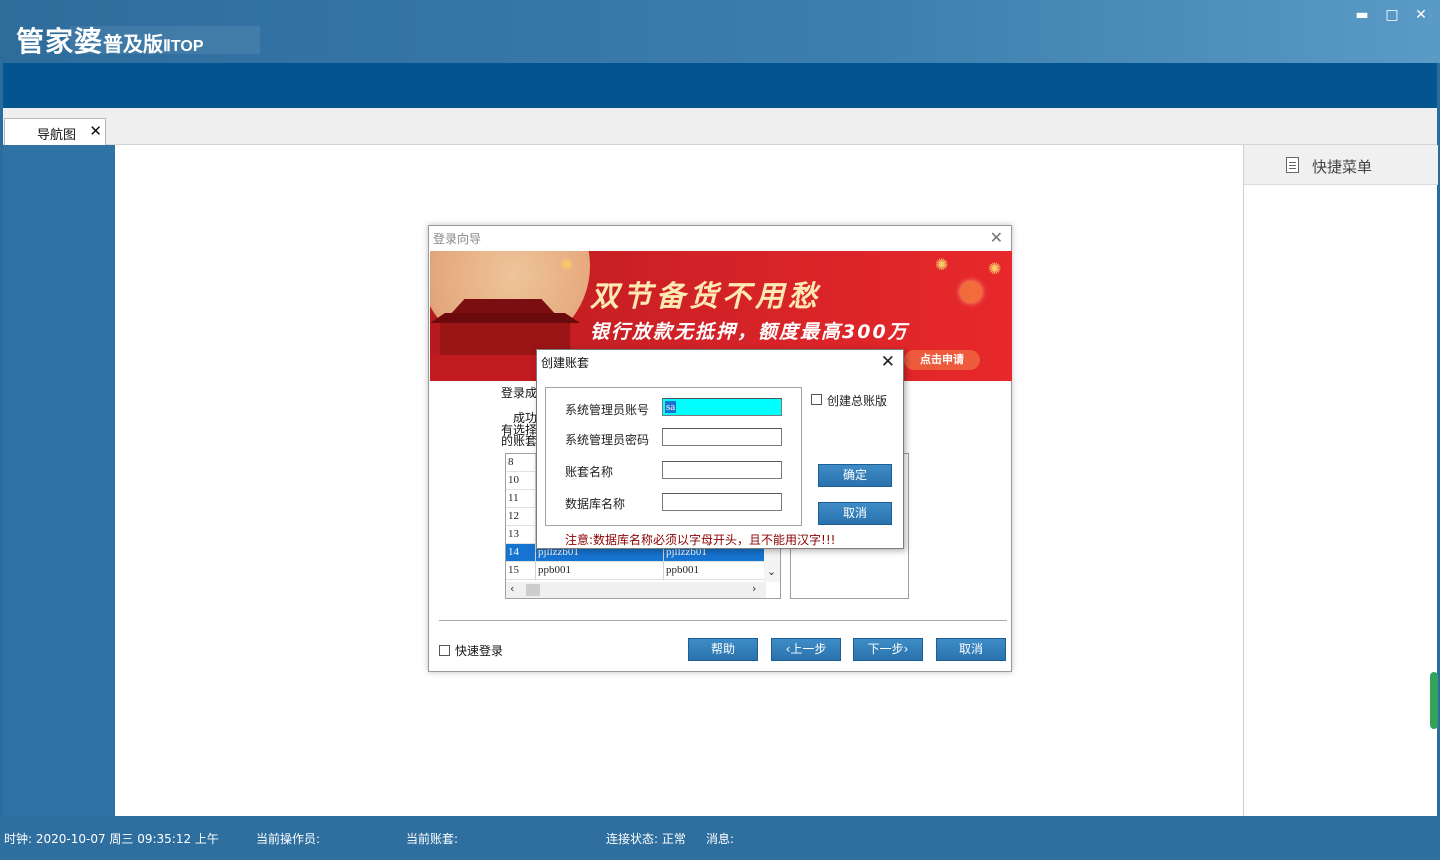  What do you see at coordinates (720, 126) in the screenshot?
I see `tab-strip: 导航图 ✕` at bounding box center [720, 126].